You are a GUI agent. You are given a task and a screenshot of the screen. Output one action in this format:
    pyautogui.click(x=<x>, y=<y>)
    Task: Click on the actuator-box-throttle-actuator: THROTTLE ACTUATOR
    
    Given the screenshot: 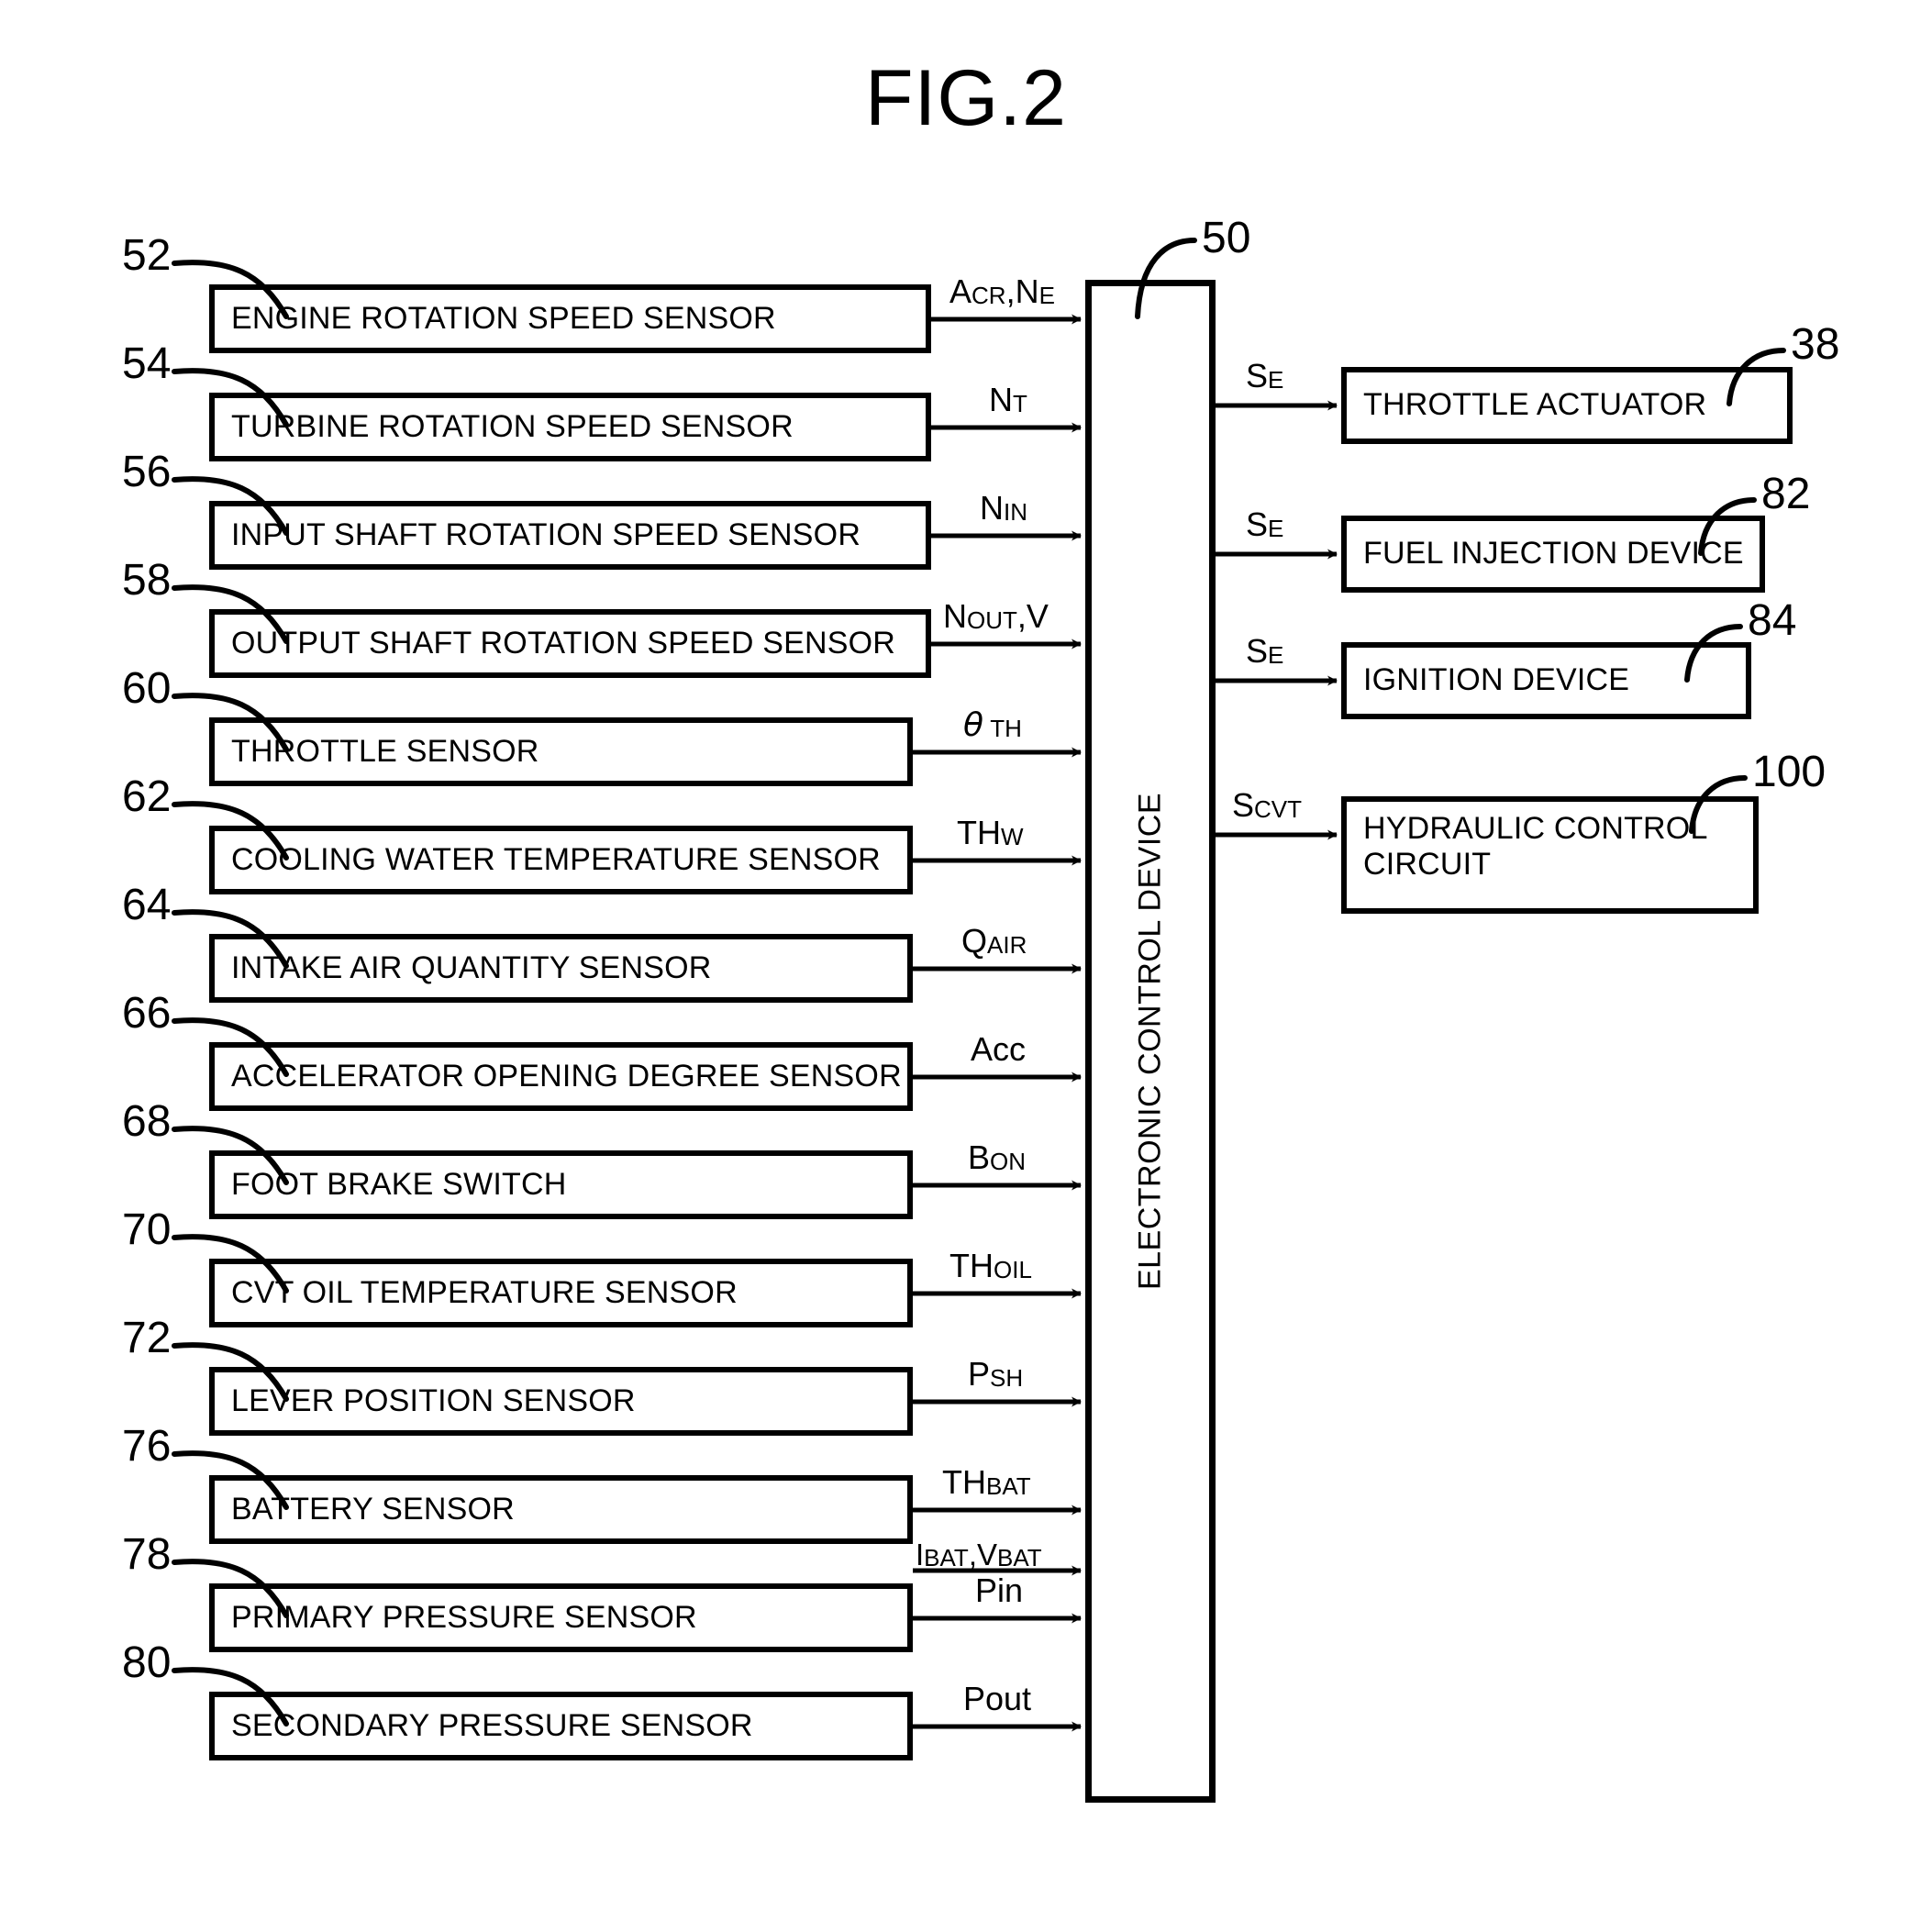 What is the action you would take?
    pyautogui.click(x=1567, y=405)
    